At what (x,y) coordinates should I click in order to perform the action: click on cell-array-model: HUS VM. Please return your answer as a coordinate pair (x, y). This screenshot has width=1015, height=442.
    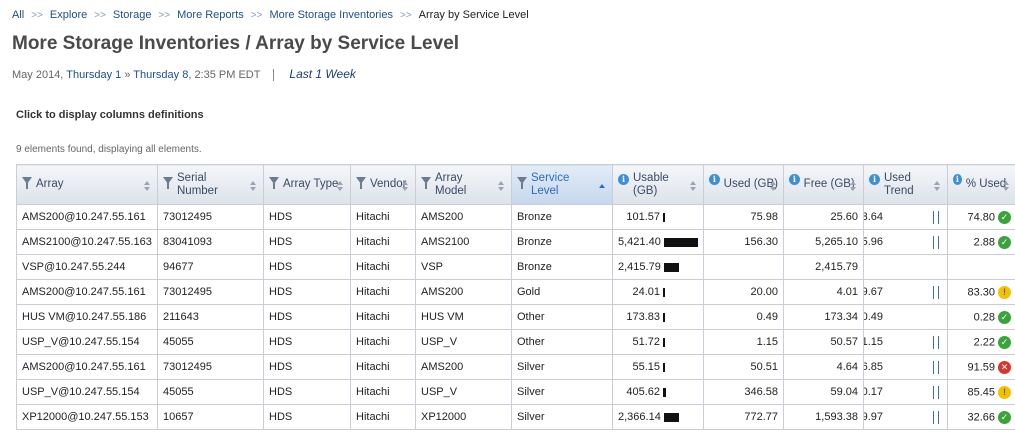
    Looking at the image, I should click on (463, 317).